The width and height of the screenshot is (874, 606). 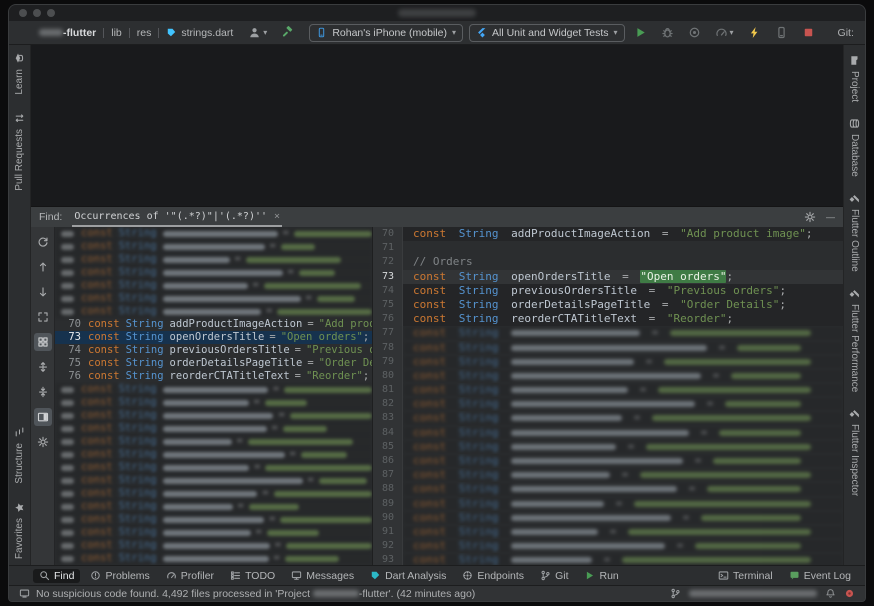 What do you see at coordinates (199, 33) in the screenshot?
I see `breadcrumb-file: strings.dart` at bounding box center [199, 33].